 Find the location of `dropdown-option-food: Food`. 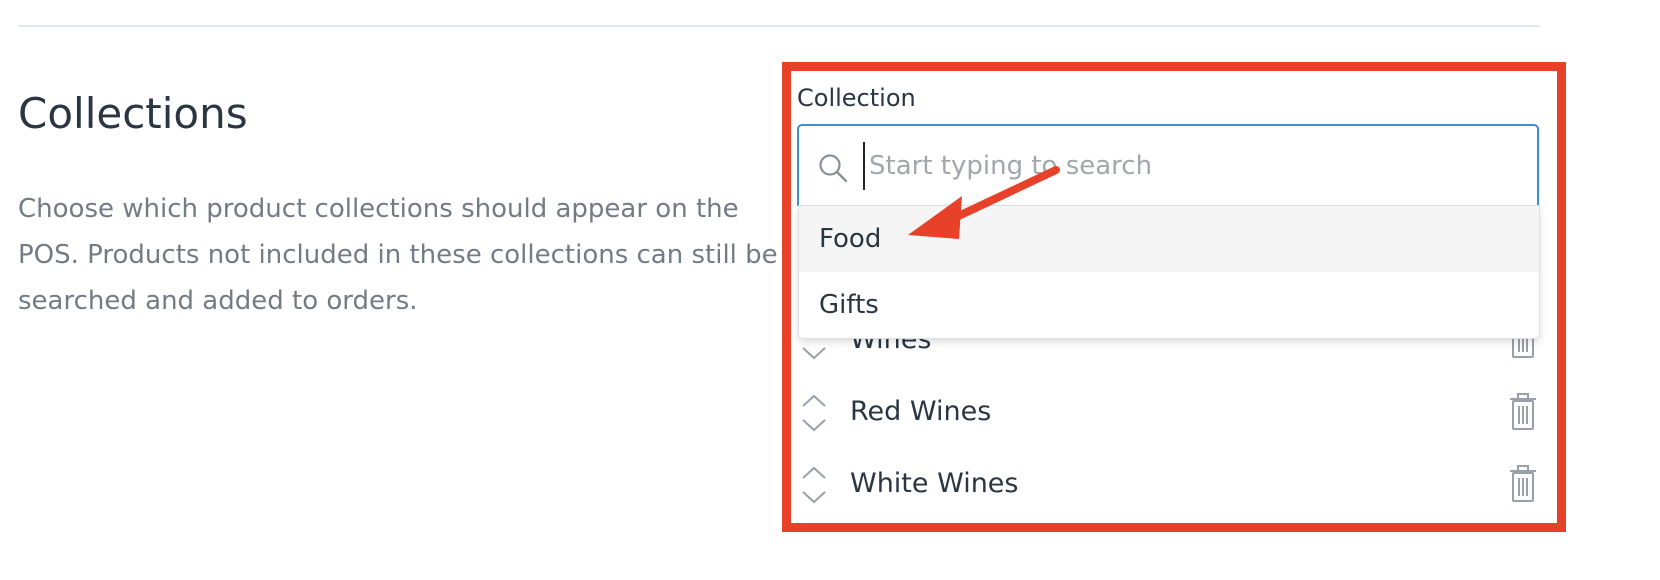

dropdown-option-food: Food is located at coordinates (1169, 239).